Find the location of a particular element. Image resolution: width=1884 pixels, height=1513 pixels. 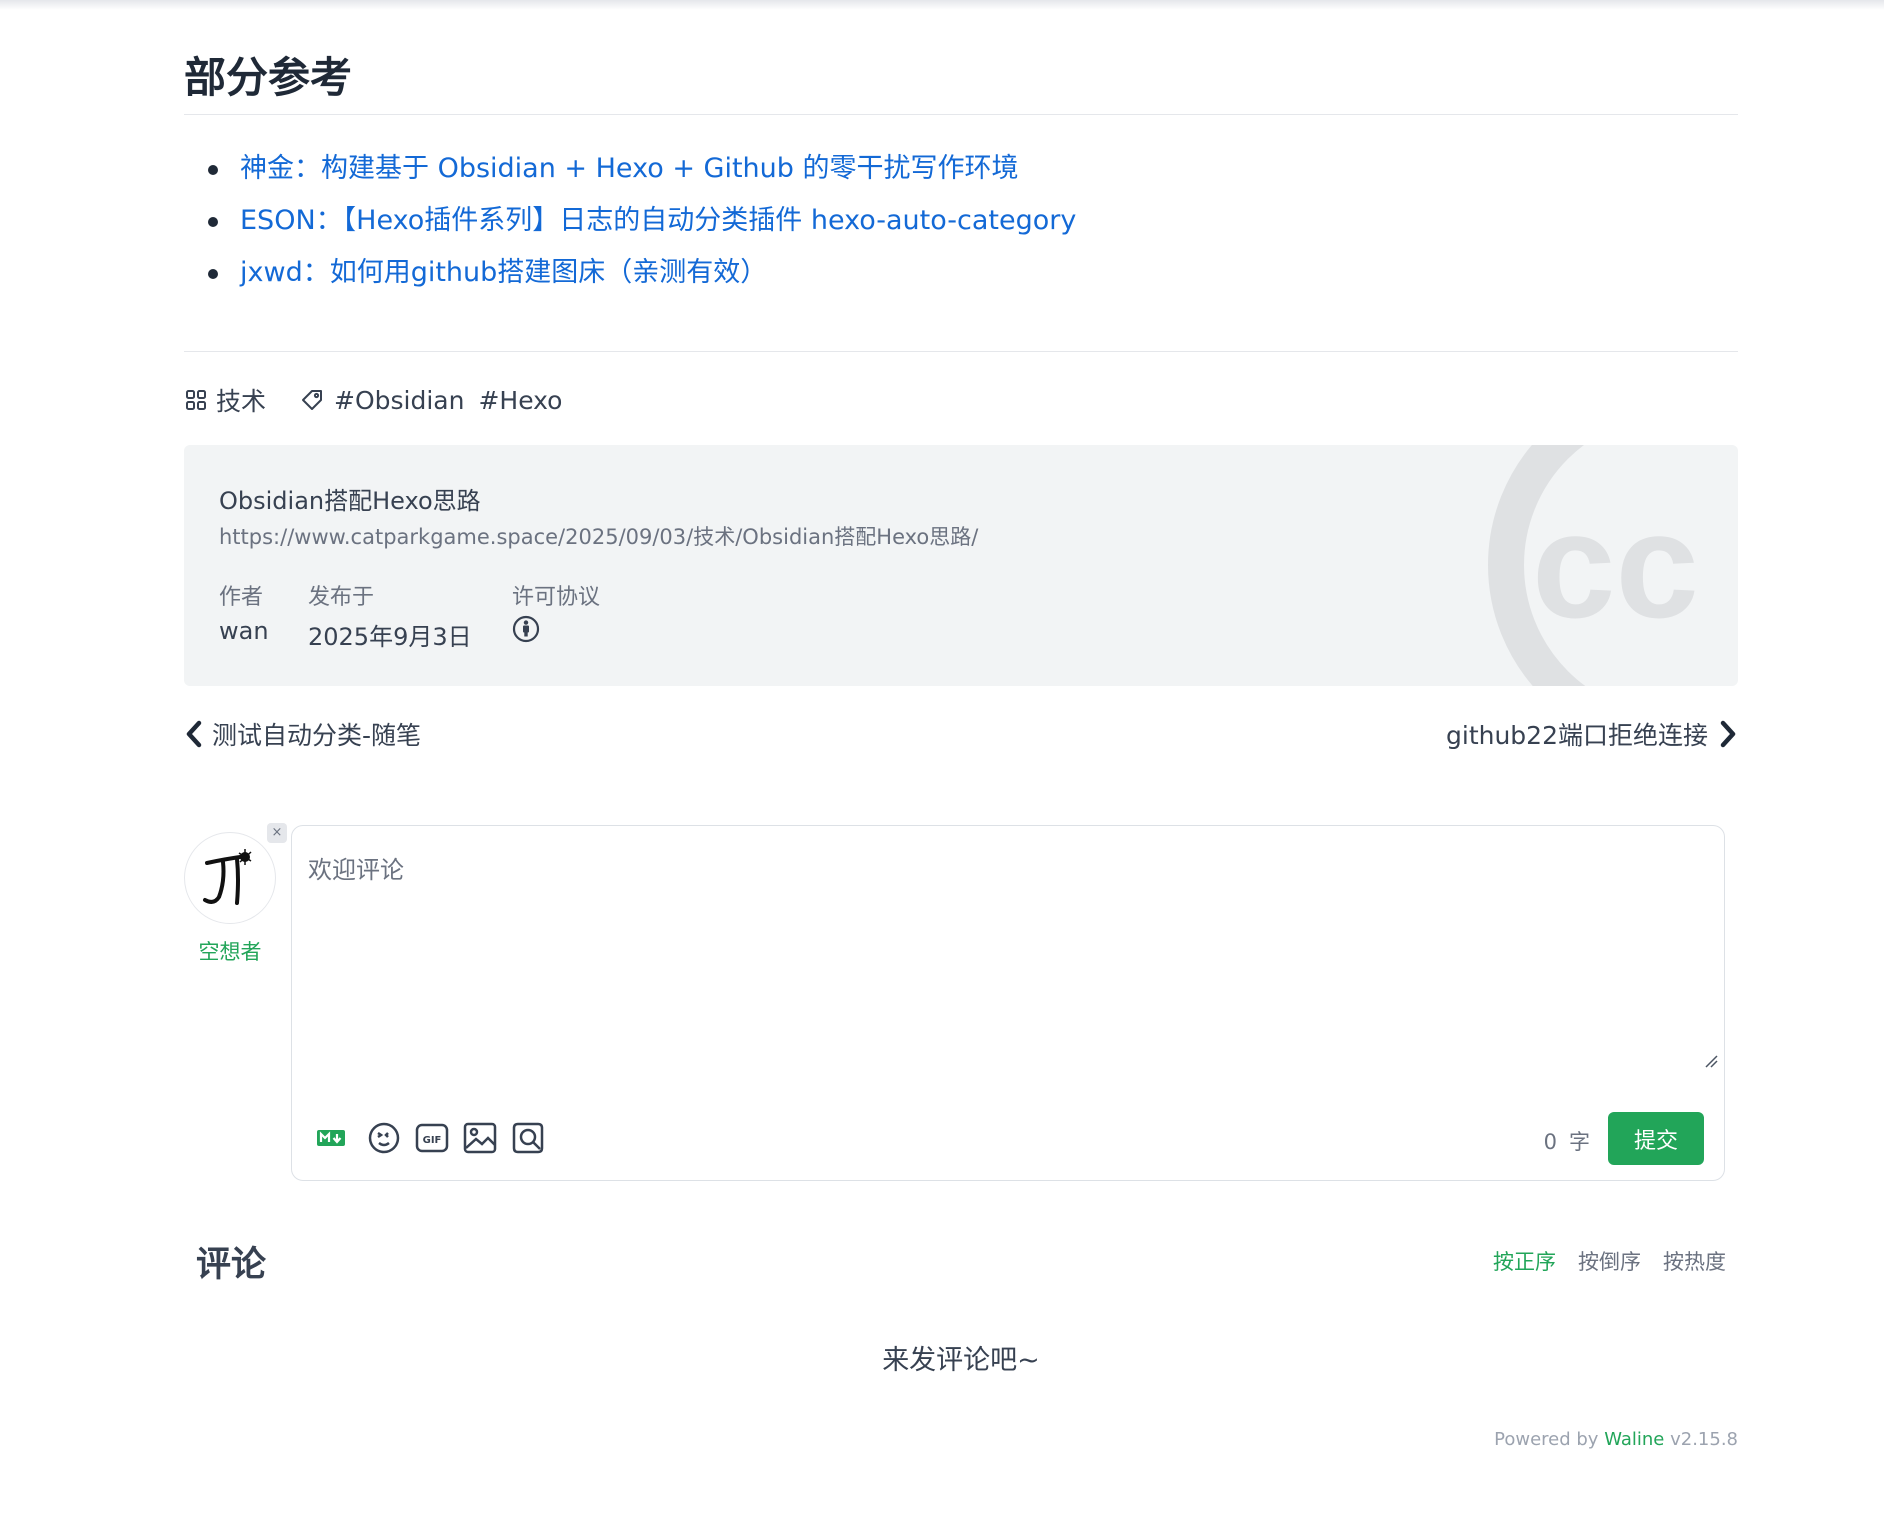

license-label: 许可协议 is located at coordinates (556, 597).